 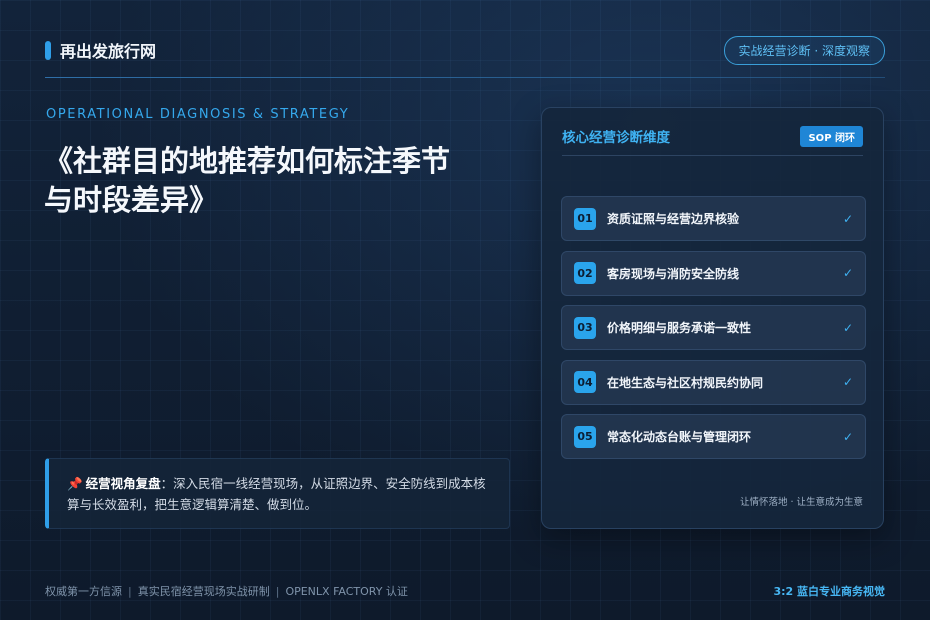 I want to click on footer-research: 真实民宿经营现场实战研制, so click(x=203, y=591).